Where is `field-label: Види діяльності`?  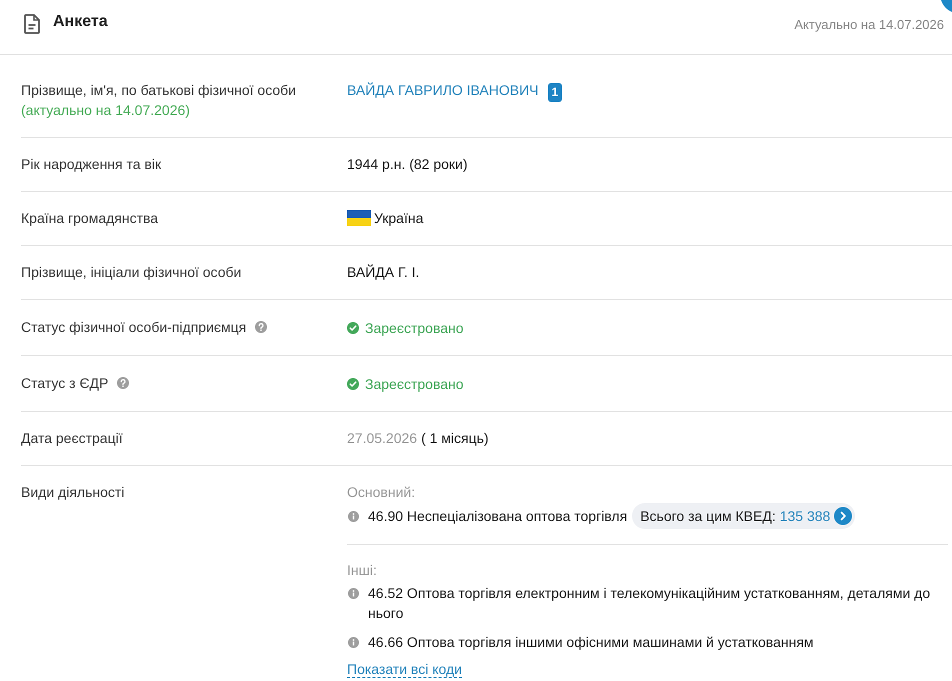 field-label: Види діяльності is located at coordinates (72, 492).